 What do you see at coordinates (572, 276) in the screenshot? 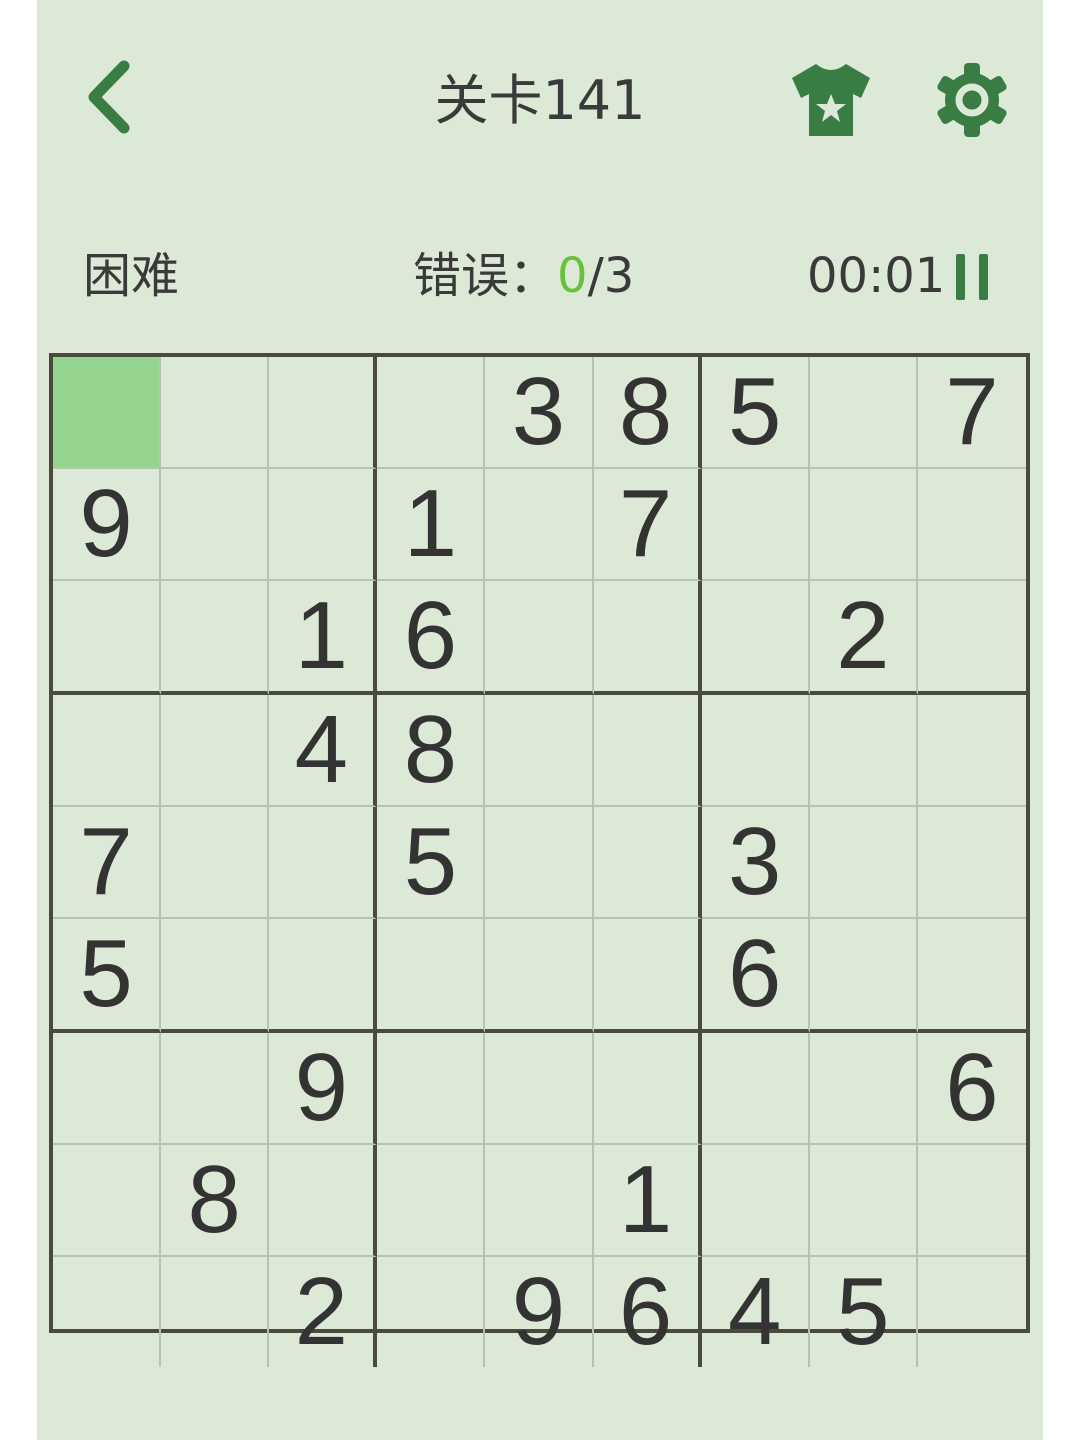
I see `errors-count: 0` at bounding box center [572, 276].